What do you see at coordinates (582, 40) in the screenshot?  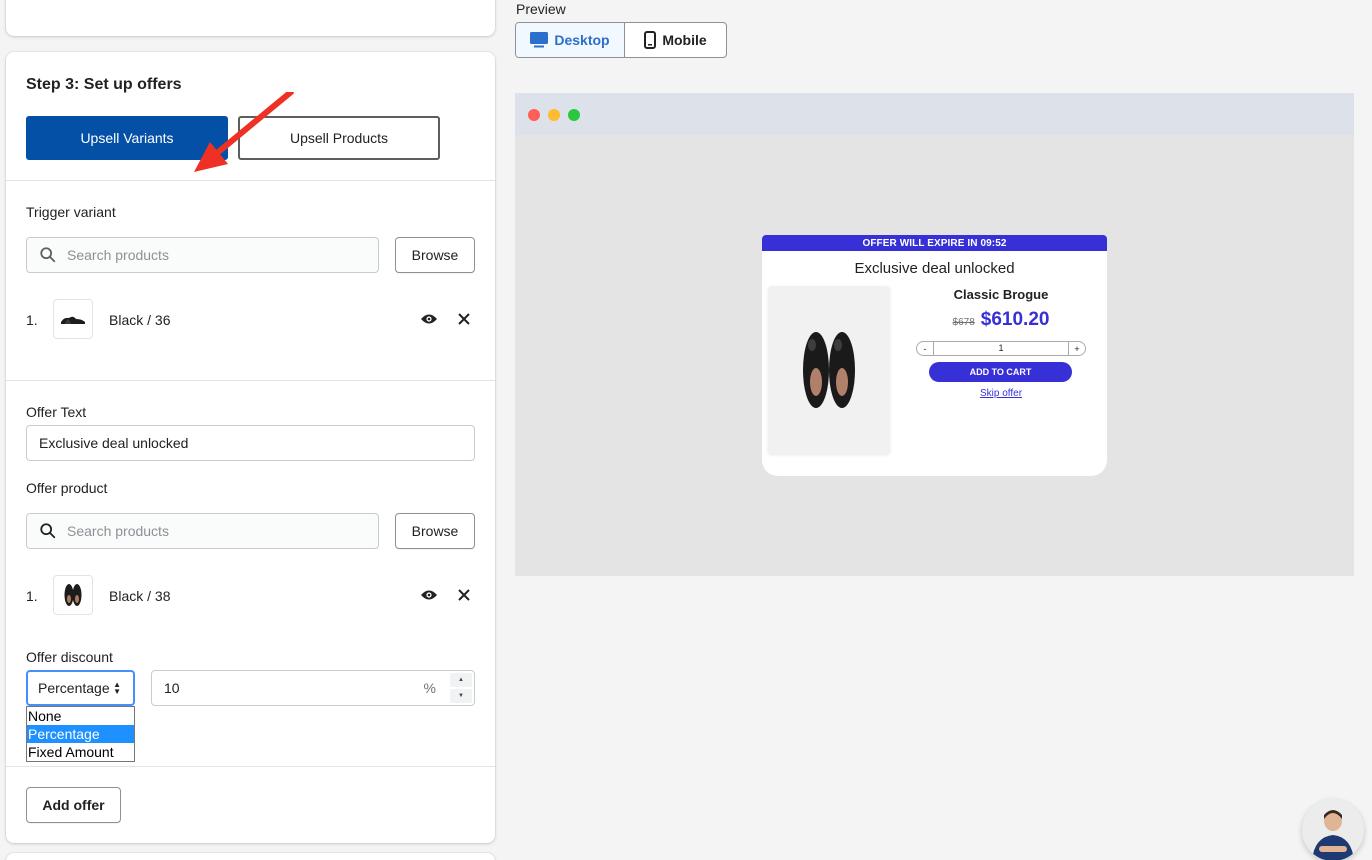 I see `tab-desktop-label: Desktop` at bounding box center [582, 40].